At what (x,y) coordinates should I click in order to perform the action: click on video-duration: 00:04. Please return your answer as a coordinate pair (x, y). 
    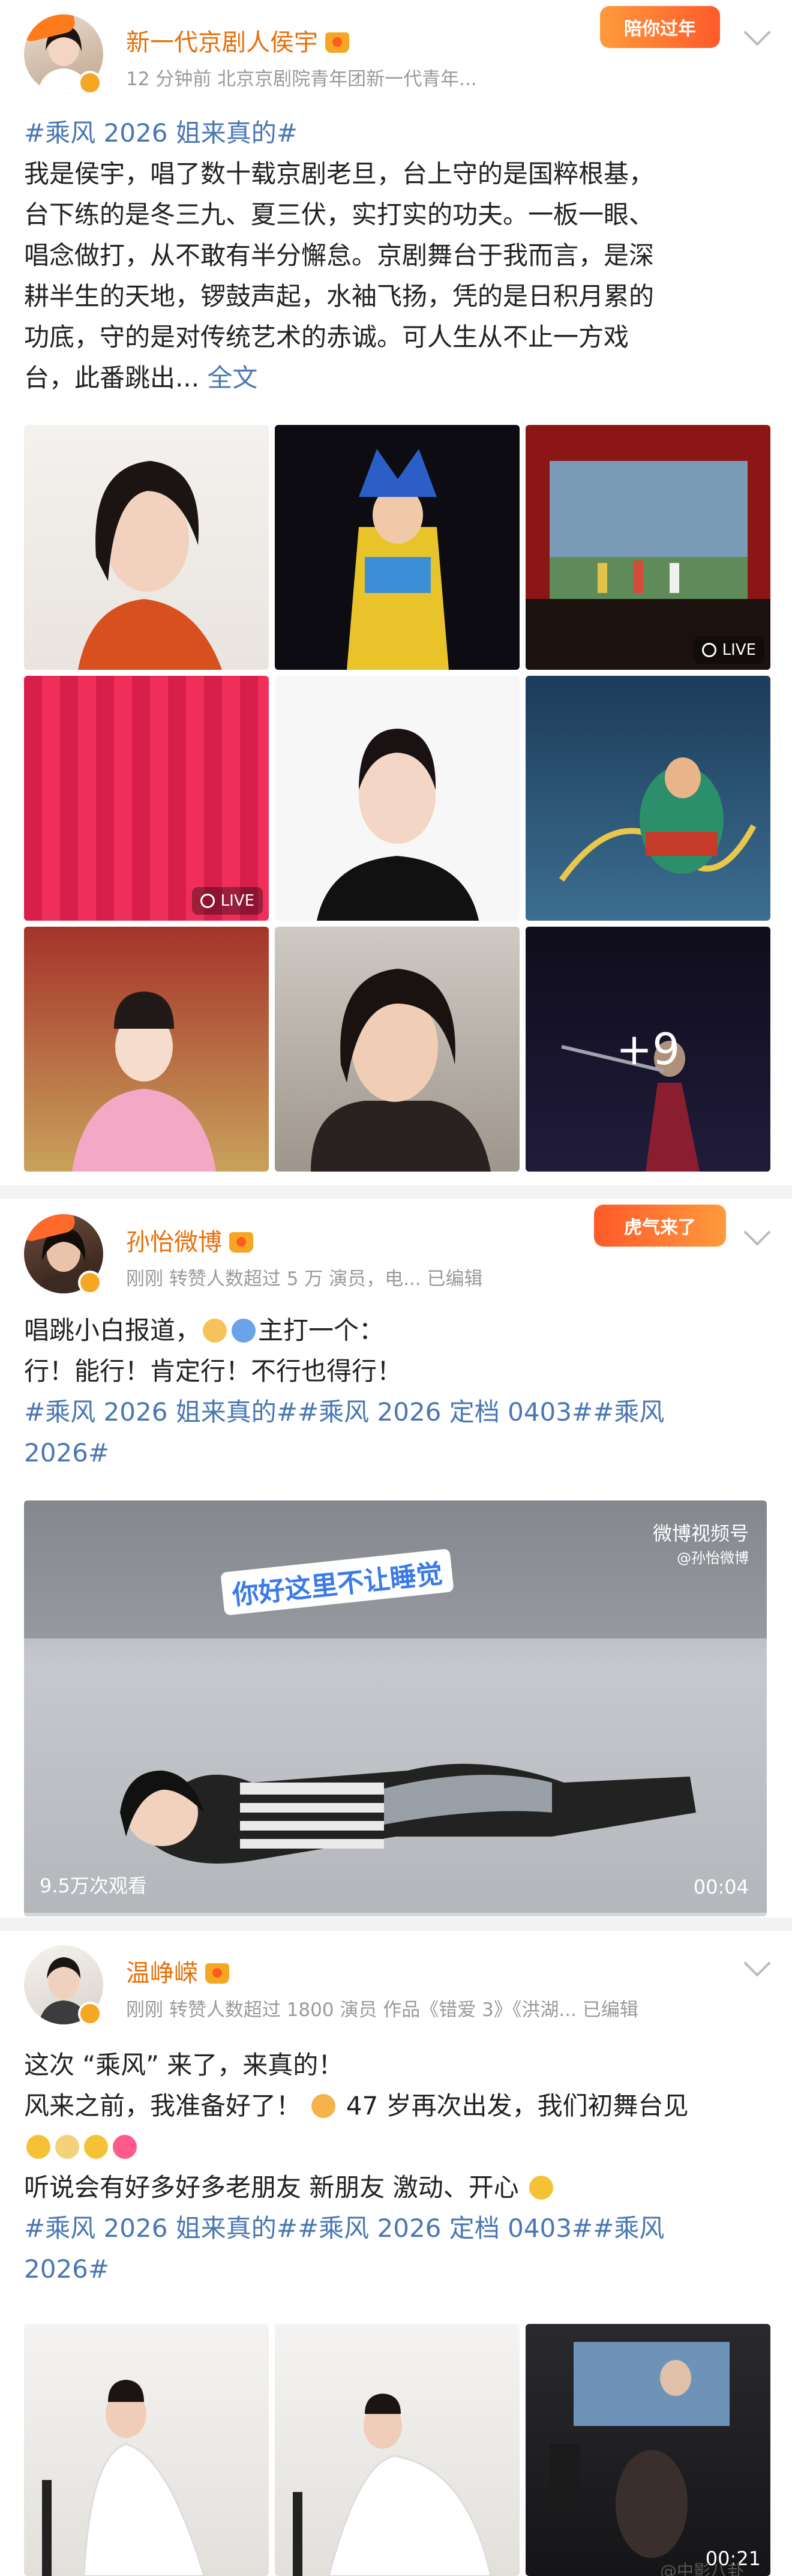
    Looking at the image, I should click on (721, 1887).